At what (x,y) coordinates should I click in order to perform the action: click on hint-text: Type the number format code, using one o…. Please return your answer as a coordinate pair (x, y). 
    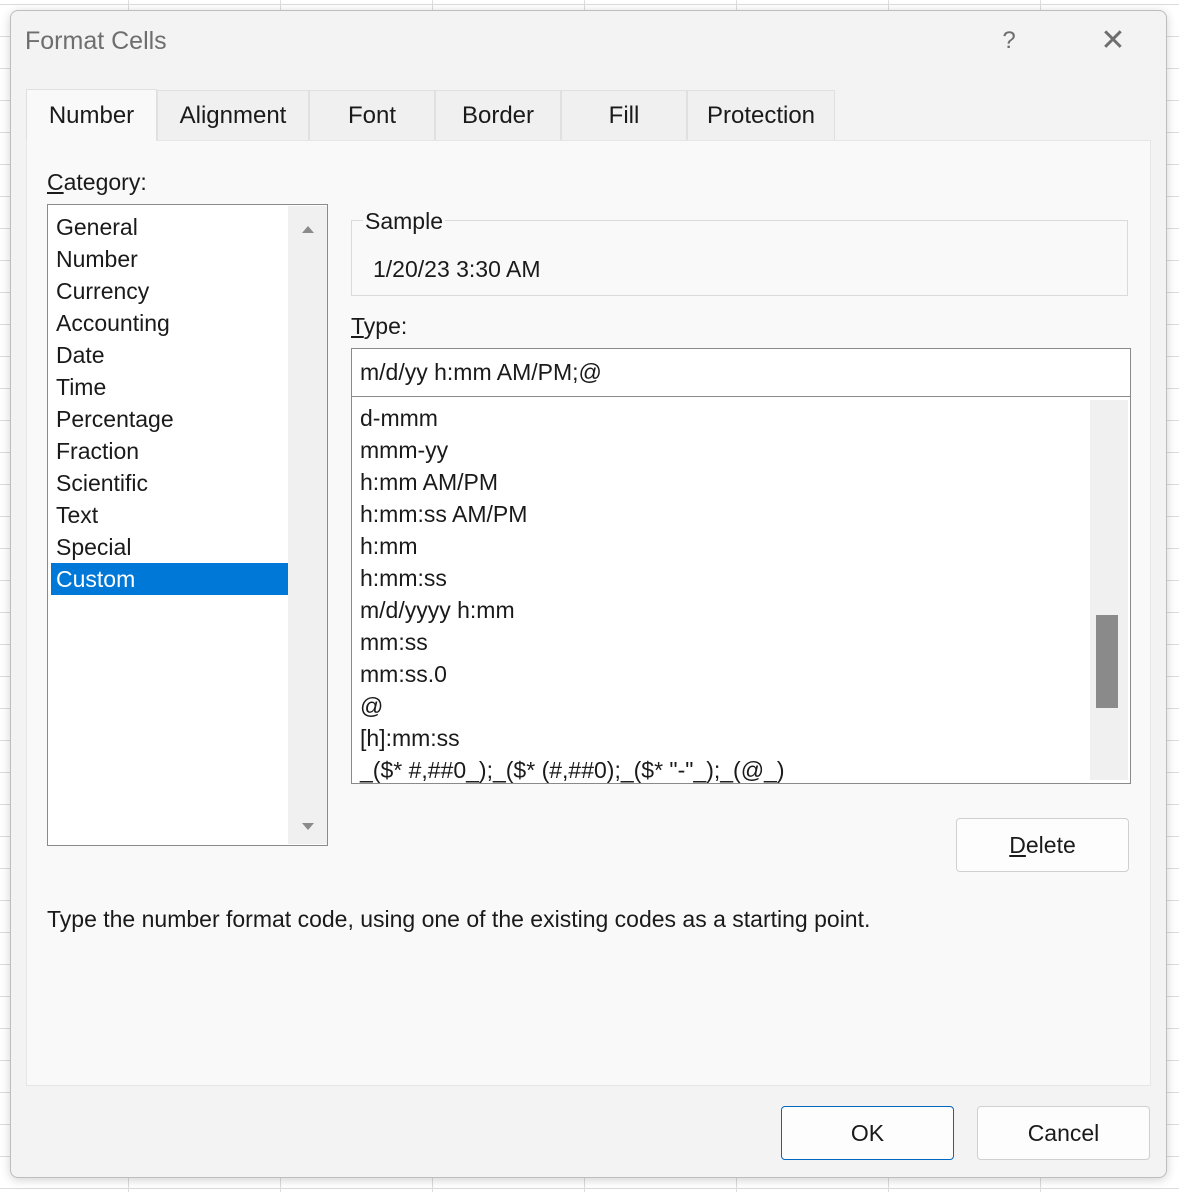
    Looking at the image, I should click on (459, 919).